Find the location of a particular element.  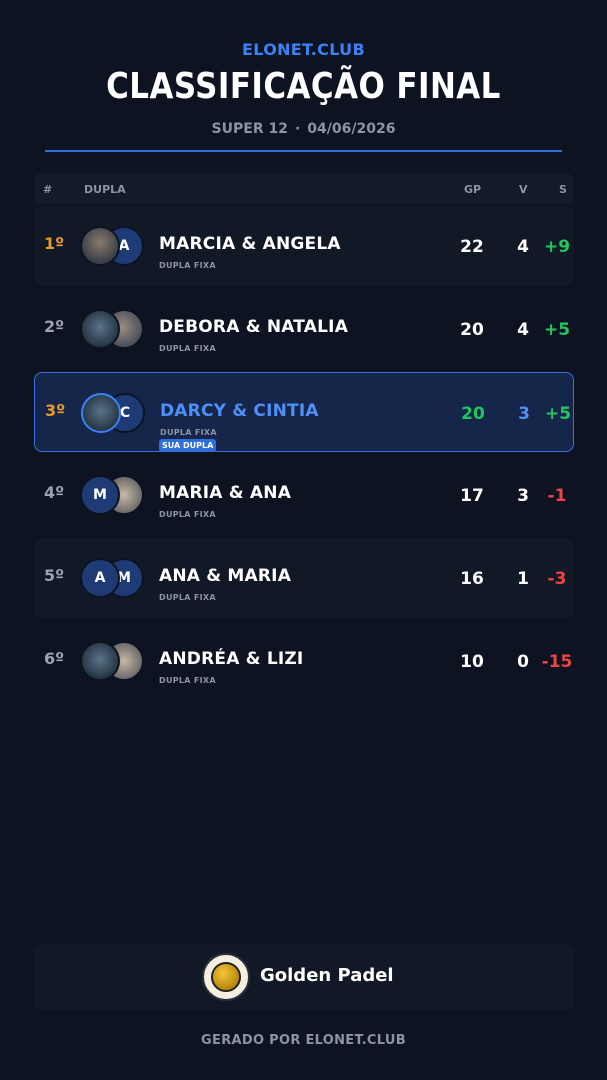

row-position: 5º is located at coordinates (54, 575).